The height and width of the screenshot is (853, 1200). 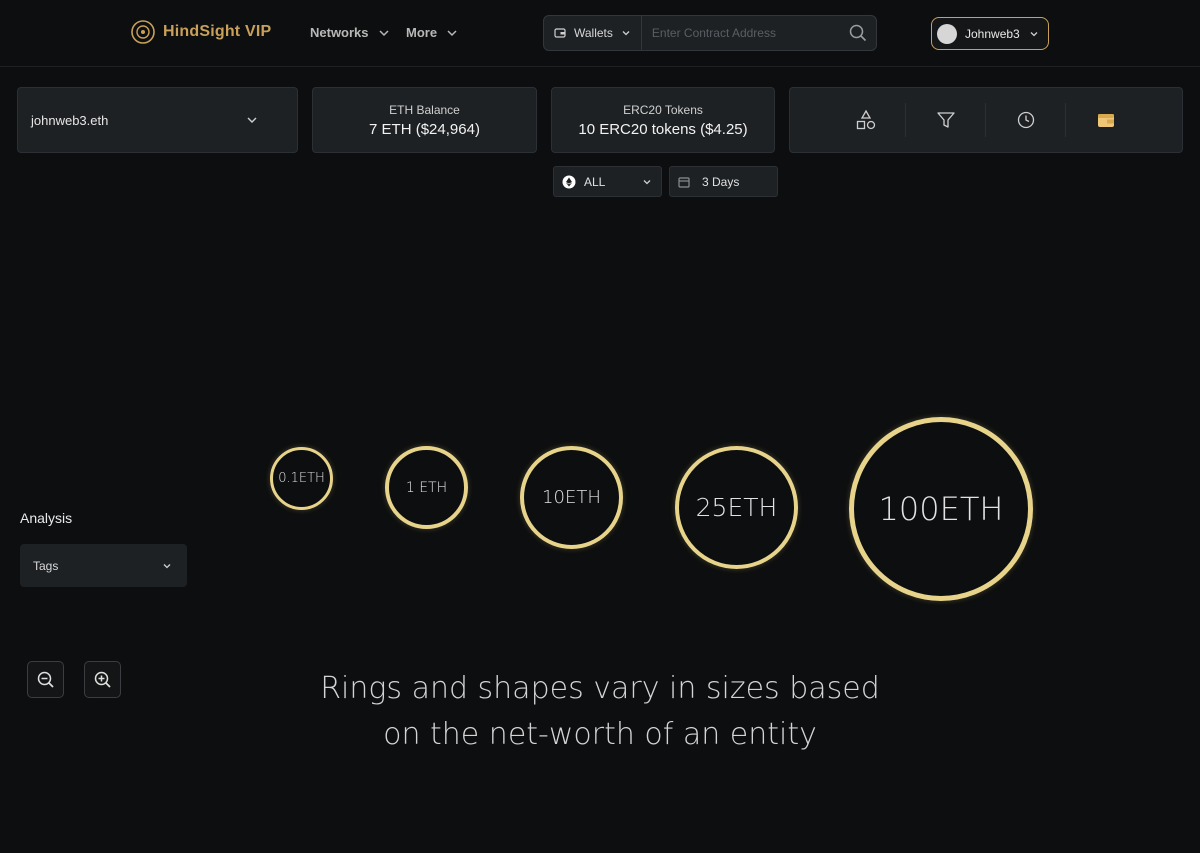 I want to click on ring-100eth: 100ETH, so click(x=941, y=509).